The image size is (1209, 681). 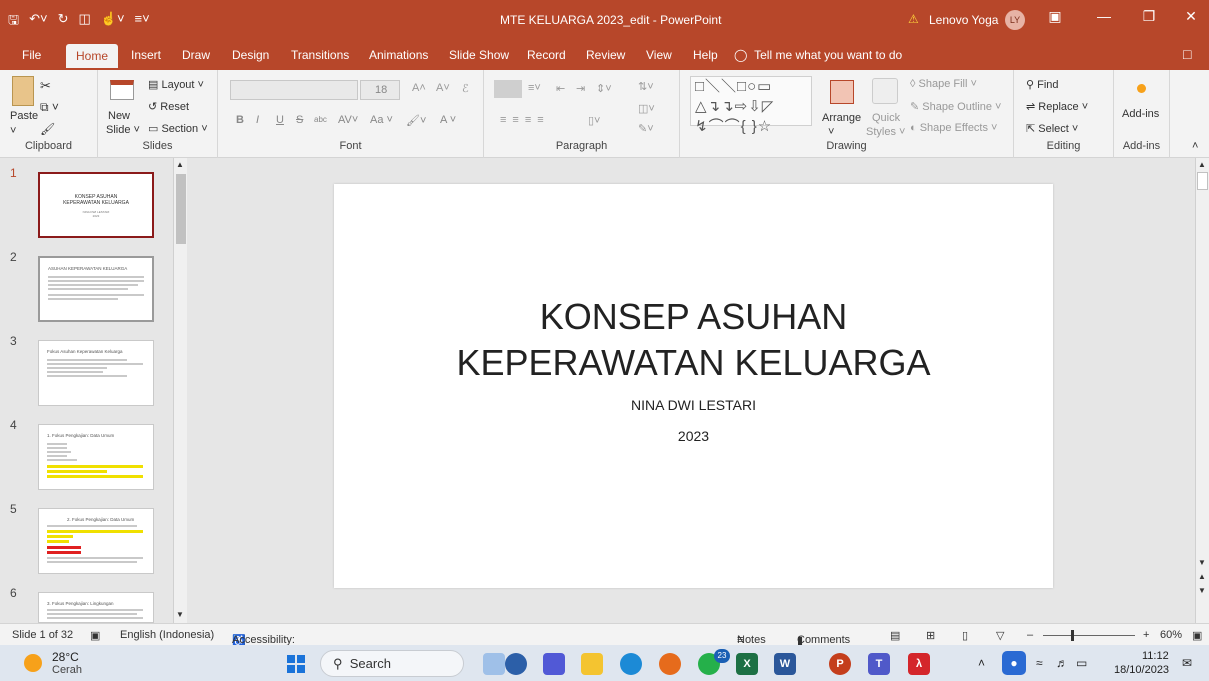 What do you see at coordinates (168, 106) in the screenshot?
I see `reset-button: ↺ Reset` at bounding box center [168, 106].